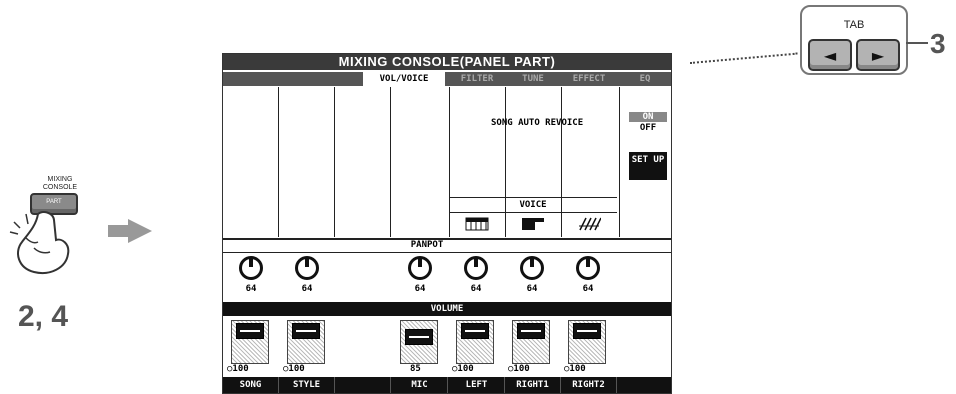 Image resolution: width=956 pixels, height=394 pixels. I want to click on volume-slider-right1, so click(531, 342).